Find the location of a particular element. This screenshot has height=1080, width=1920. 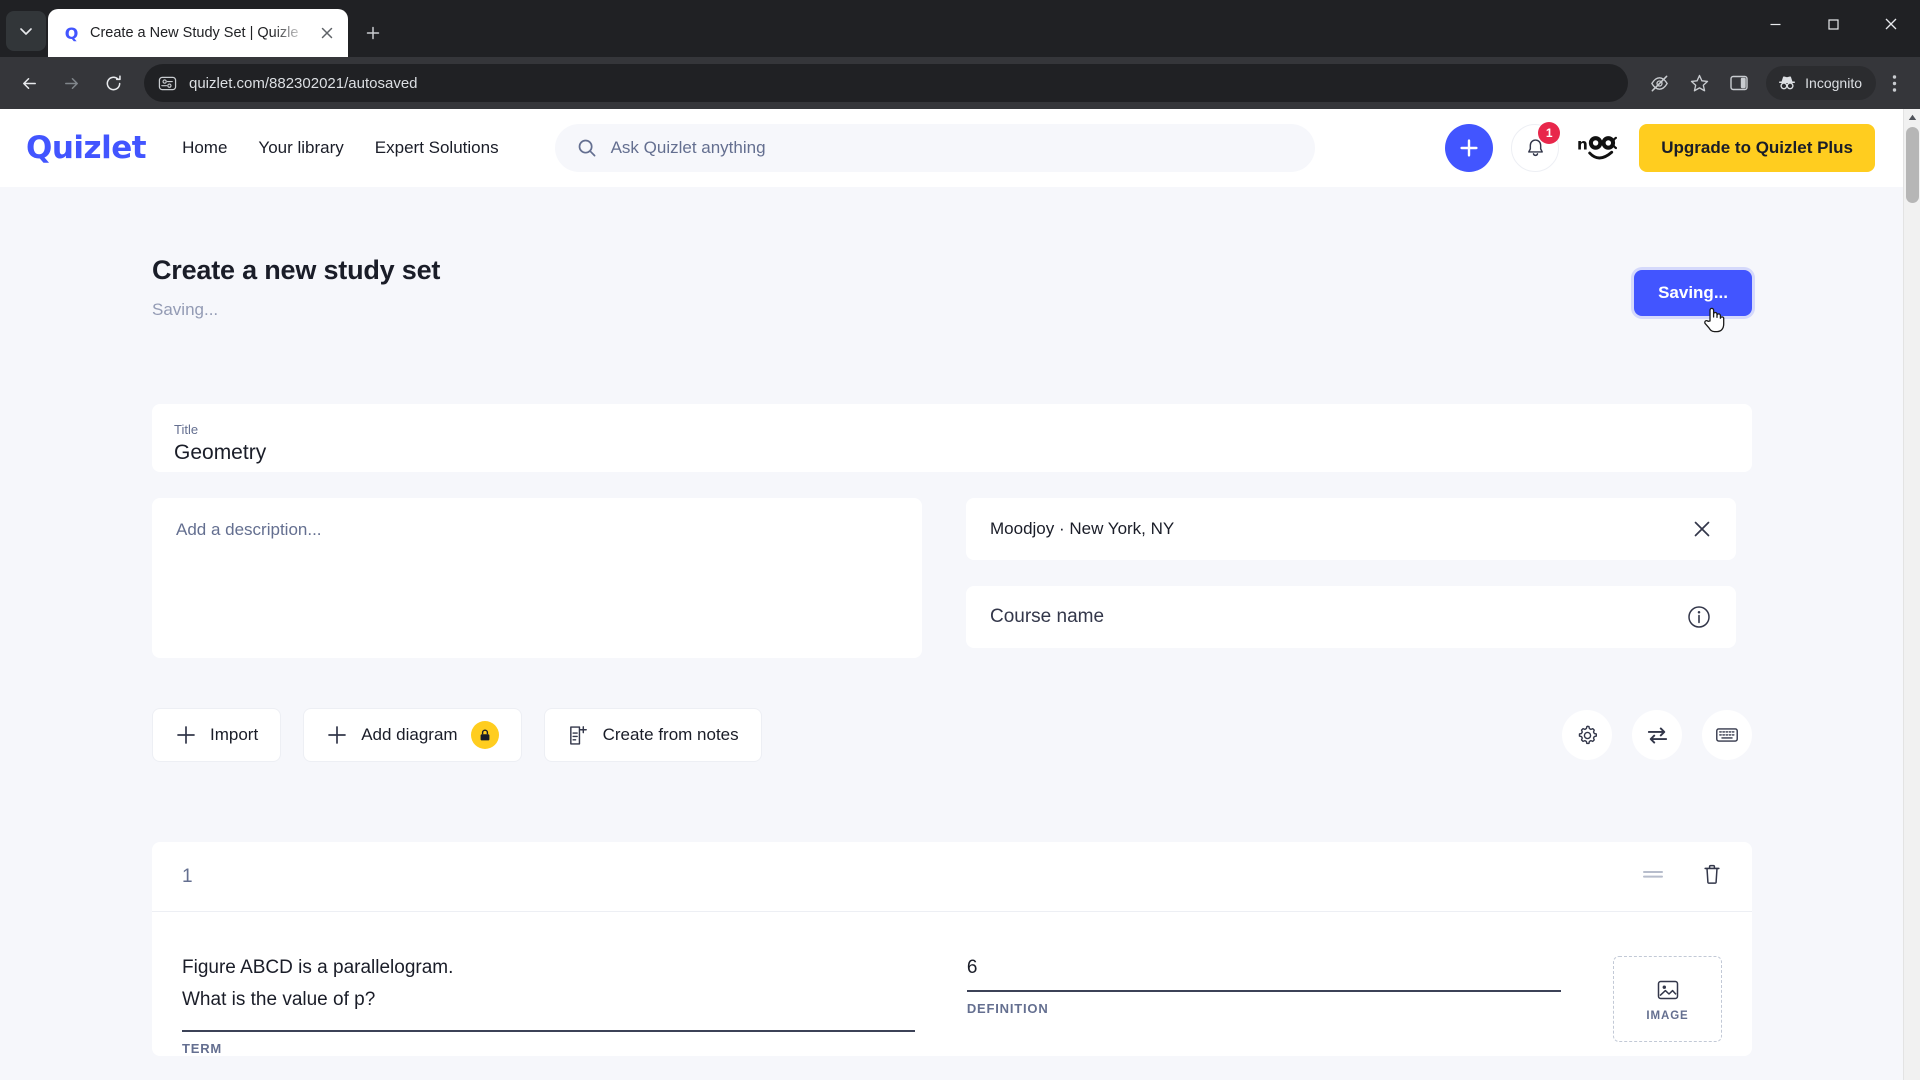

card-header-actions is located at coordinates (1682, 876).